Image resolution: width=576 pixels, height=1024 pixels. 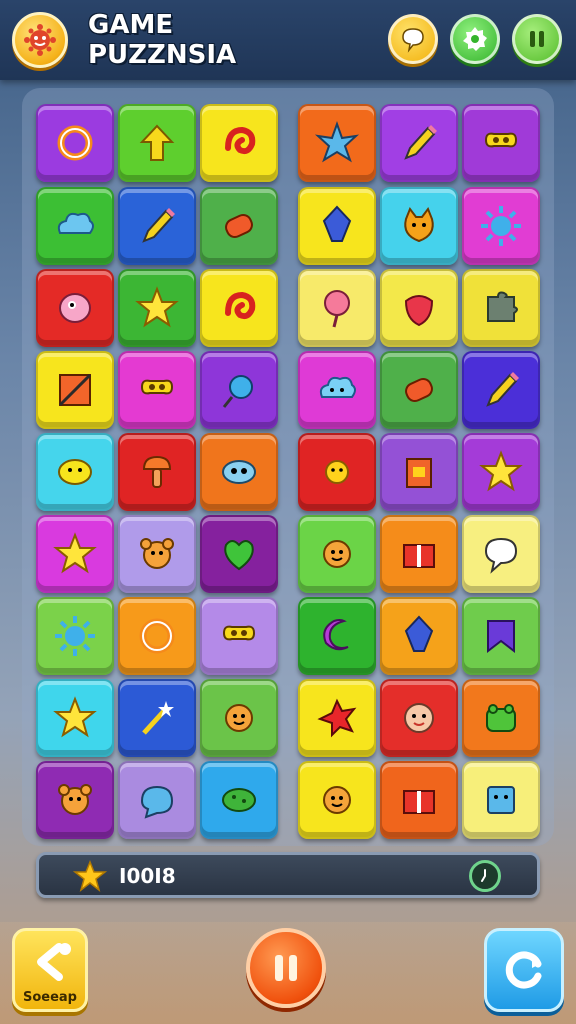 I want to click on balloon-face-icon, so click(x=337, y=309).